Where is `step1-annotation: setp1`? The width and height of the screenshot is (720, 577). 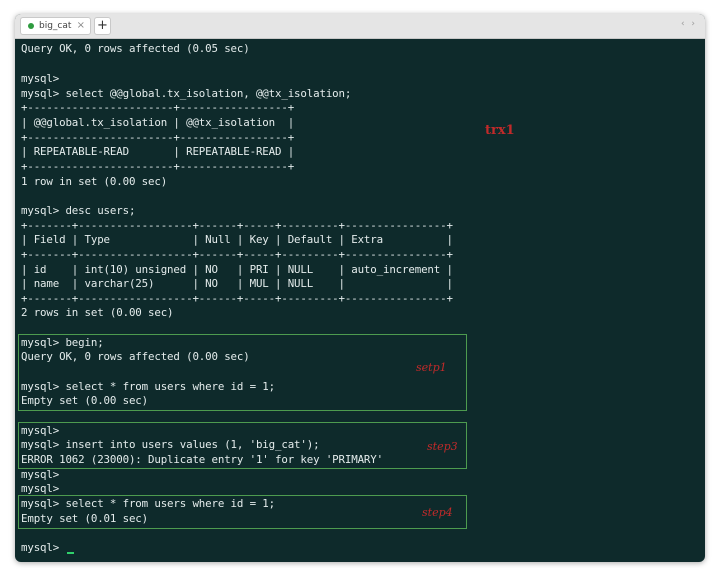 step1-annotation: setp1 is located at coordinates (431, 367).